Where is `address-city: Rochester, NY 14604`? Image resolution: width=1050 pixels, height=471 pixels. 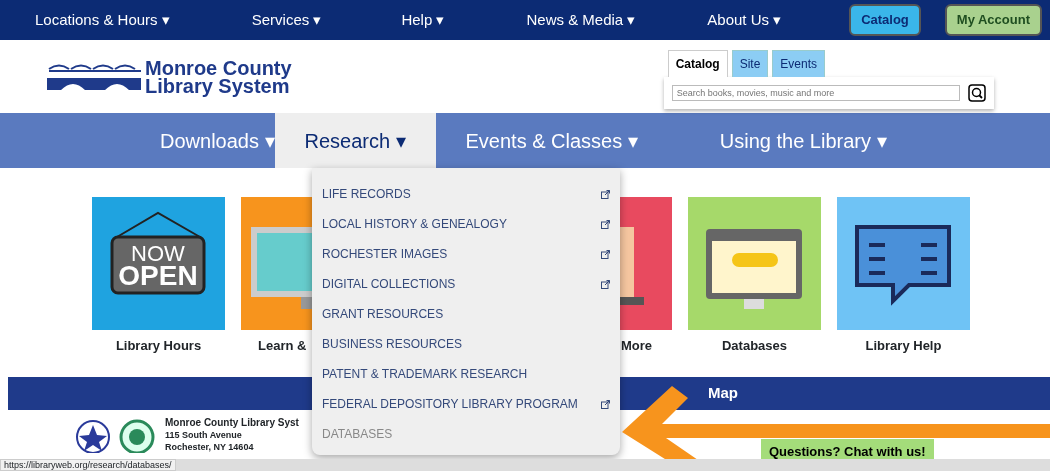 address-city: Rochester, NY 14604 is located at coordinates (210, 446).